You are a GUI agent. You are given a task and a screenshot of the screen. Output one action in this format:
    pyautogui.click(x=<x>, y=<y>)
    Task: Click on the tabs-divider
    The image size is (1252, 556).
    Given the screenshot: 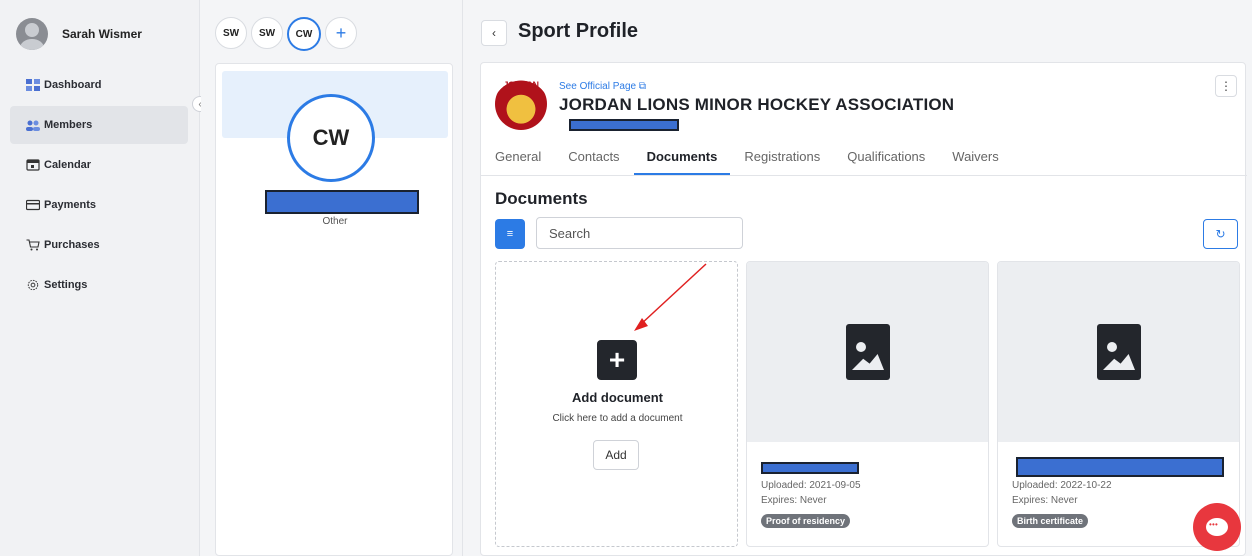 What is the action you would take?
    pyautogui.click(x=864, y=175)
    